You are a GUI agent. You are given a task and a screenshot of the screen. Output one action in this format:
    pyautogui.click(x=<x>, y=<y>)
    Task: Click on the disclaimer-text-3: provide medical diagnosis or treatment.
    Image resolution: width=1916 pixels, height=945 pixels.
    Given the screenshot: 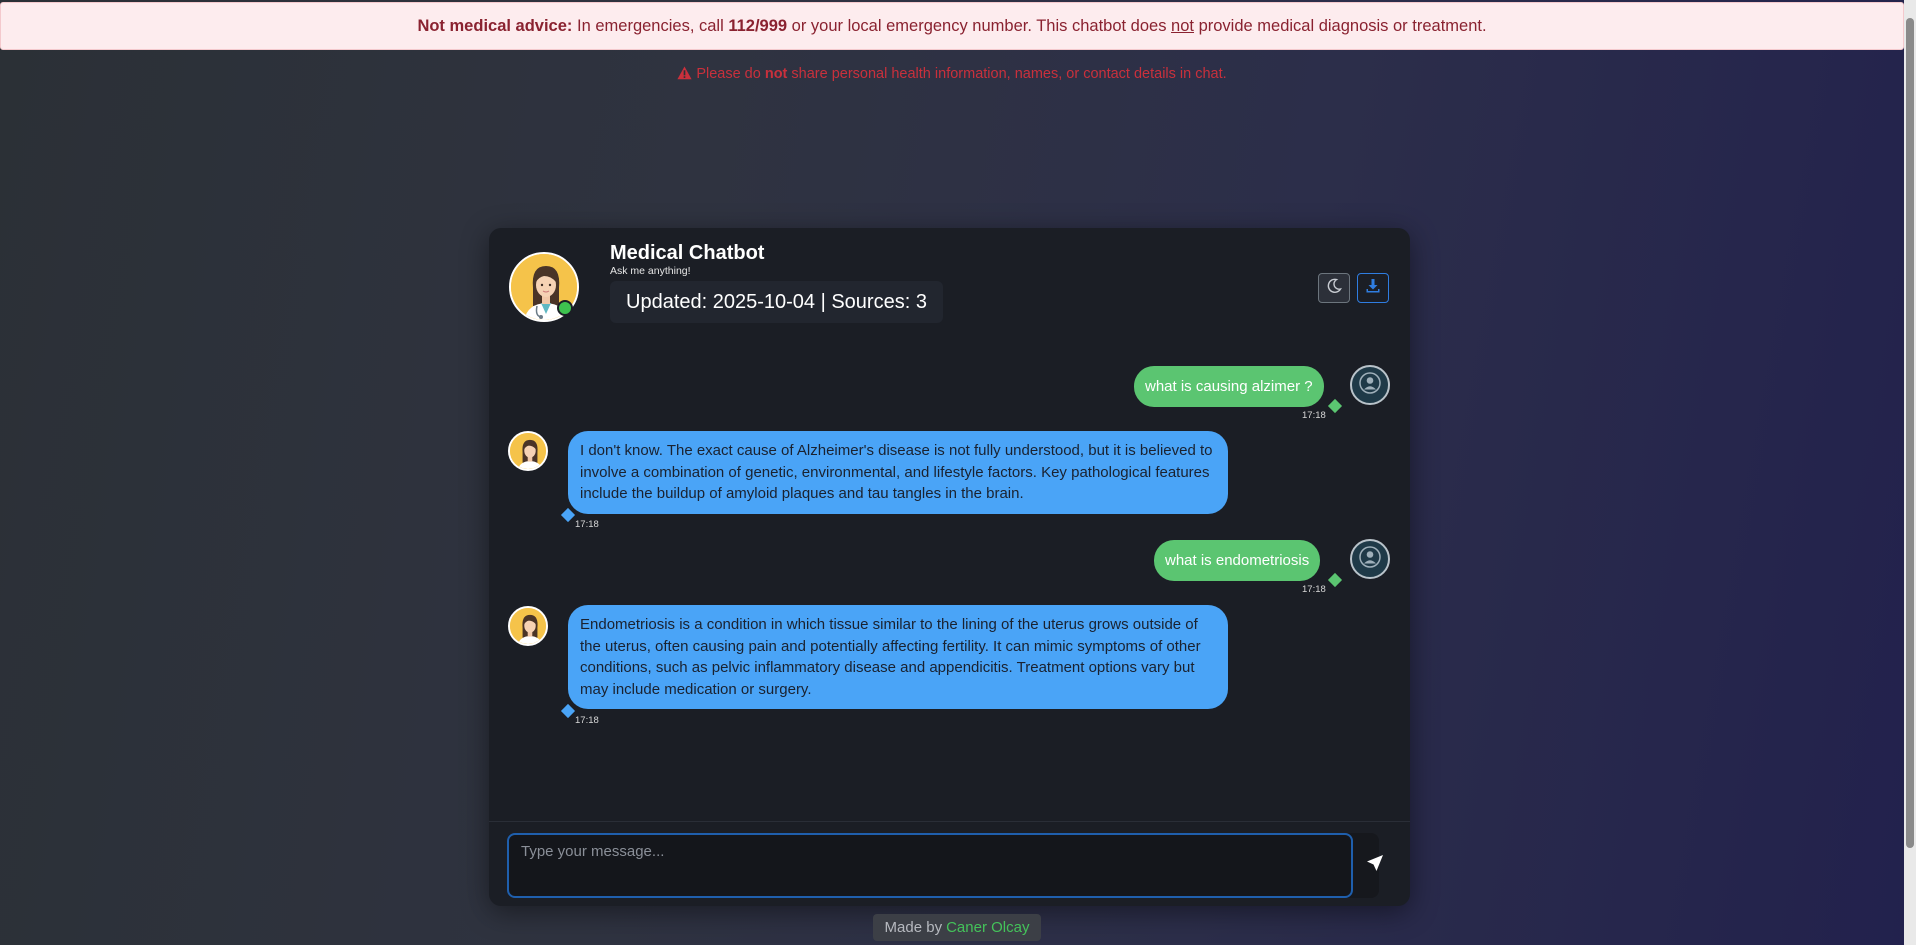 What is the action you would take?
    pyautogui.click(x=1340, y=25)
    